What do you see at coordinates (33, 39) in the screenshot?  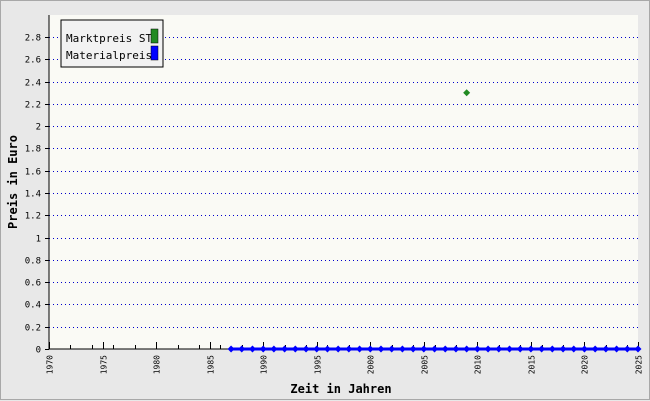 I see `y-tick-label: 2.8` at bounding box center [33, 39].